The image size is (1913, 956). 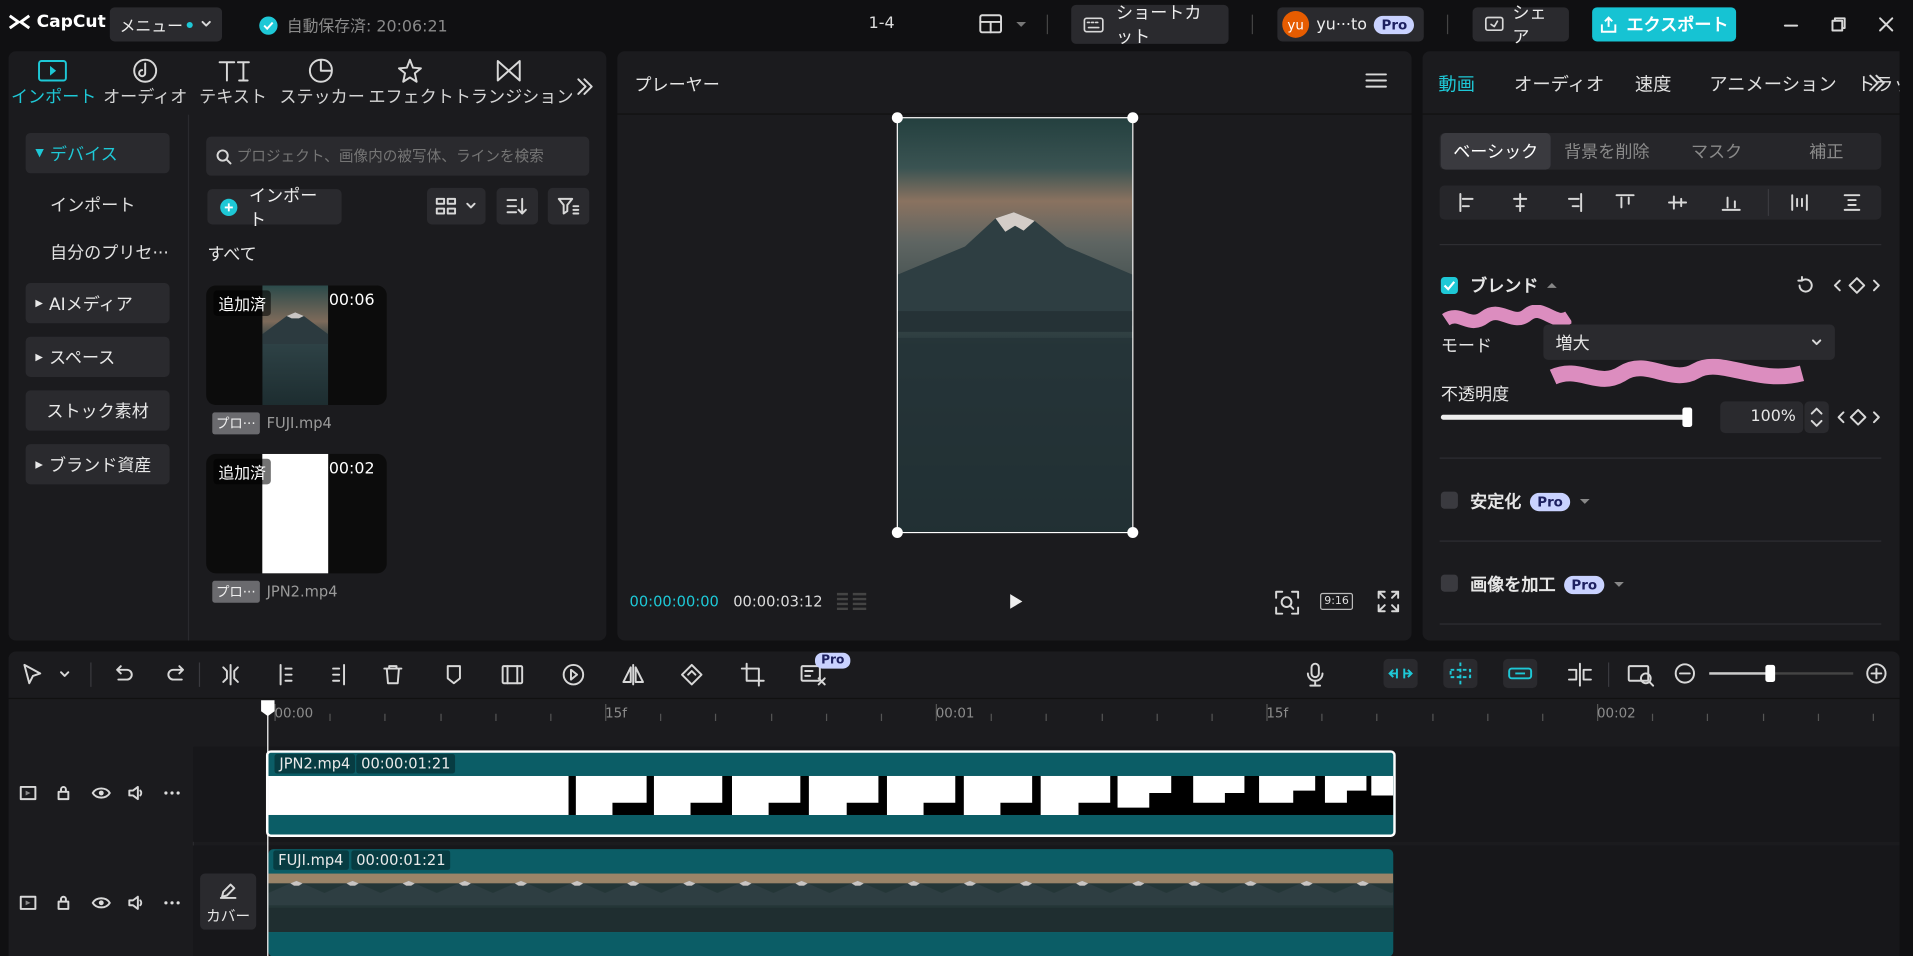 What do you see at coordinates (1460, 673) in the screenshot?
I see `snap-toggle` at bounding box center [1460, 673].